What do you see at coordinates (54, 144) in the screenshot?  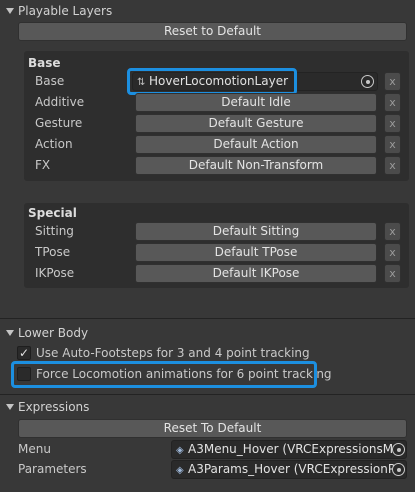 I see `layer-label-action: Action` at bounding box center [54, 144].